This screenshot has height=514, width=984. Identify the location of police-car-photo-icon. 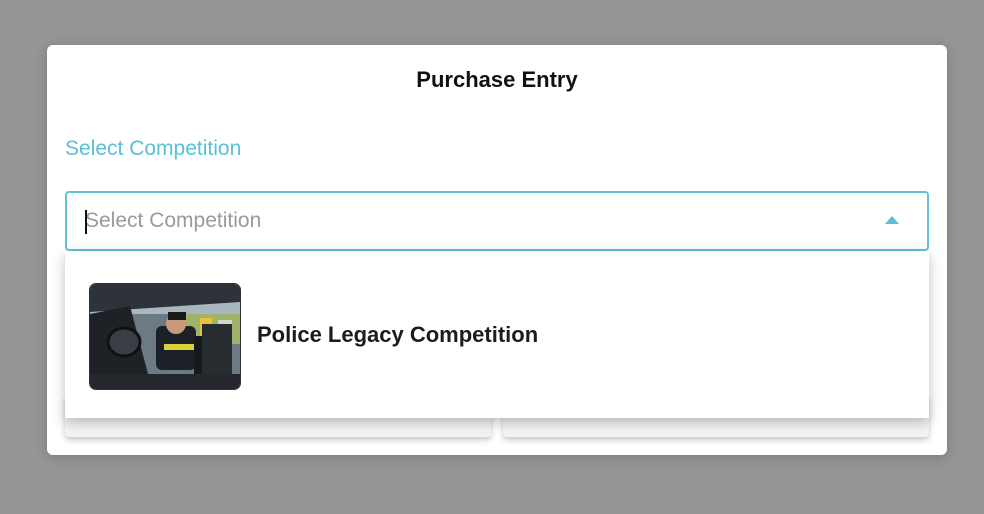
(165, 336).